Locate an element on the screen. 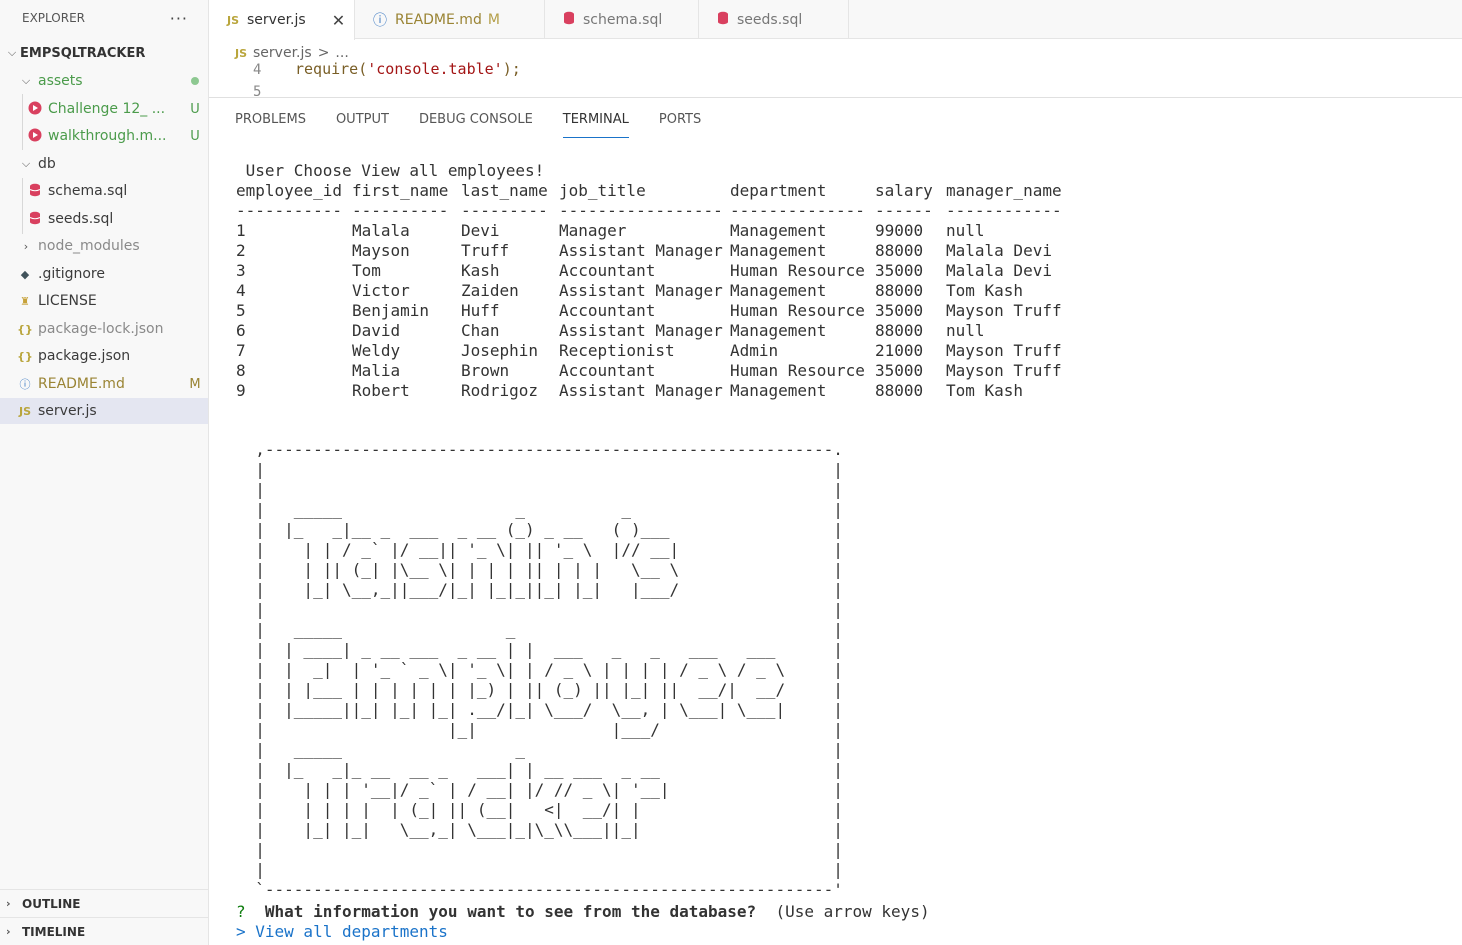 The image size is (1462, 945). tree-item-package-json: {} package.json is located at coordinates (104, 356).